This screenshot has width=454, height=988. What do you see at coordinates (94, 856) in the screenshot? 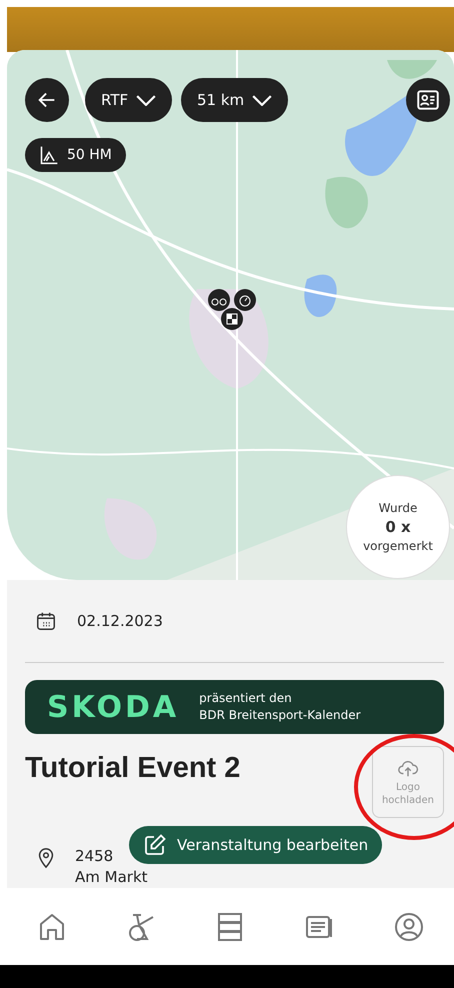
I see `address-text: 2458` at bounding box center [94, 856].